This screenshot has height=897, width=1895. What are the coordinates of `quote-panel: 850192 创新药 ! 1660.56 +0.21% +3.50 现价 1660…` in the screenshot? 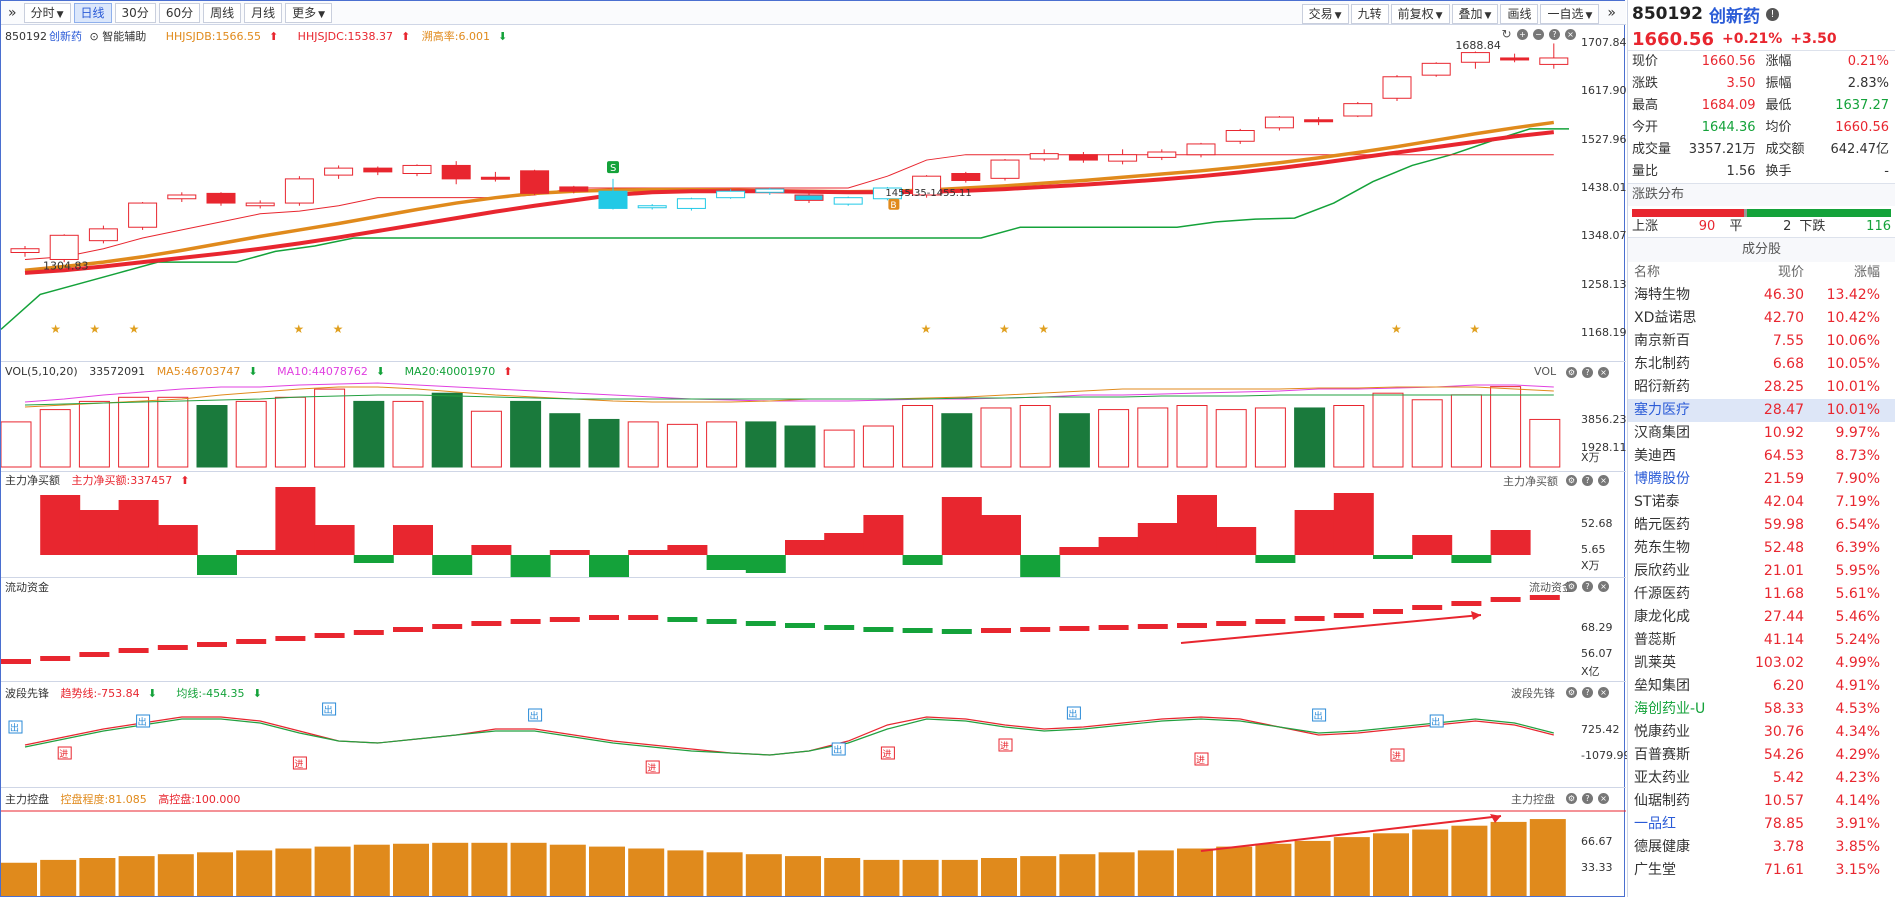 It's located at (1761, 448).